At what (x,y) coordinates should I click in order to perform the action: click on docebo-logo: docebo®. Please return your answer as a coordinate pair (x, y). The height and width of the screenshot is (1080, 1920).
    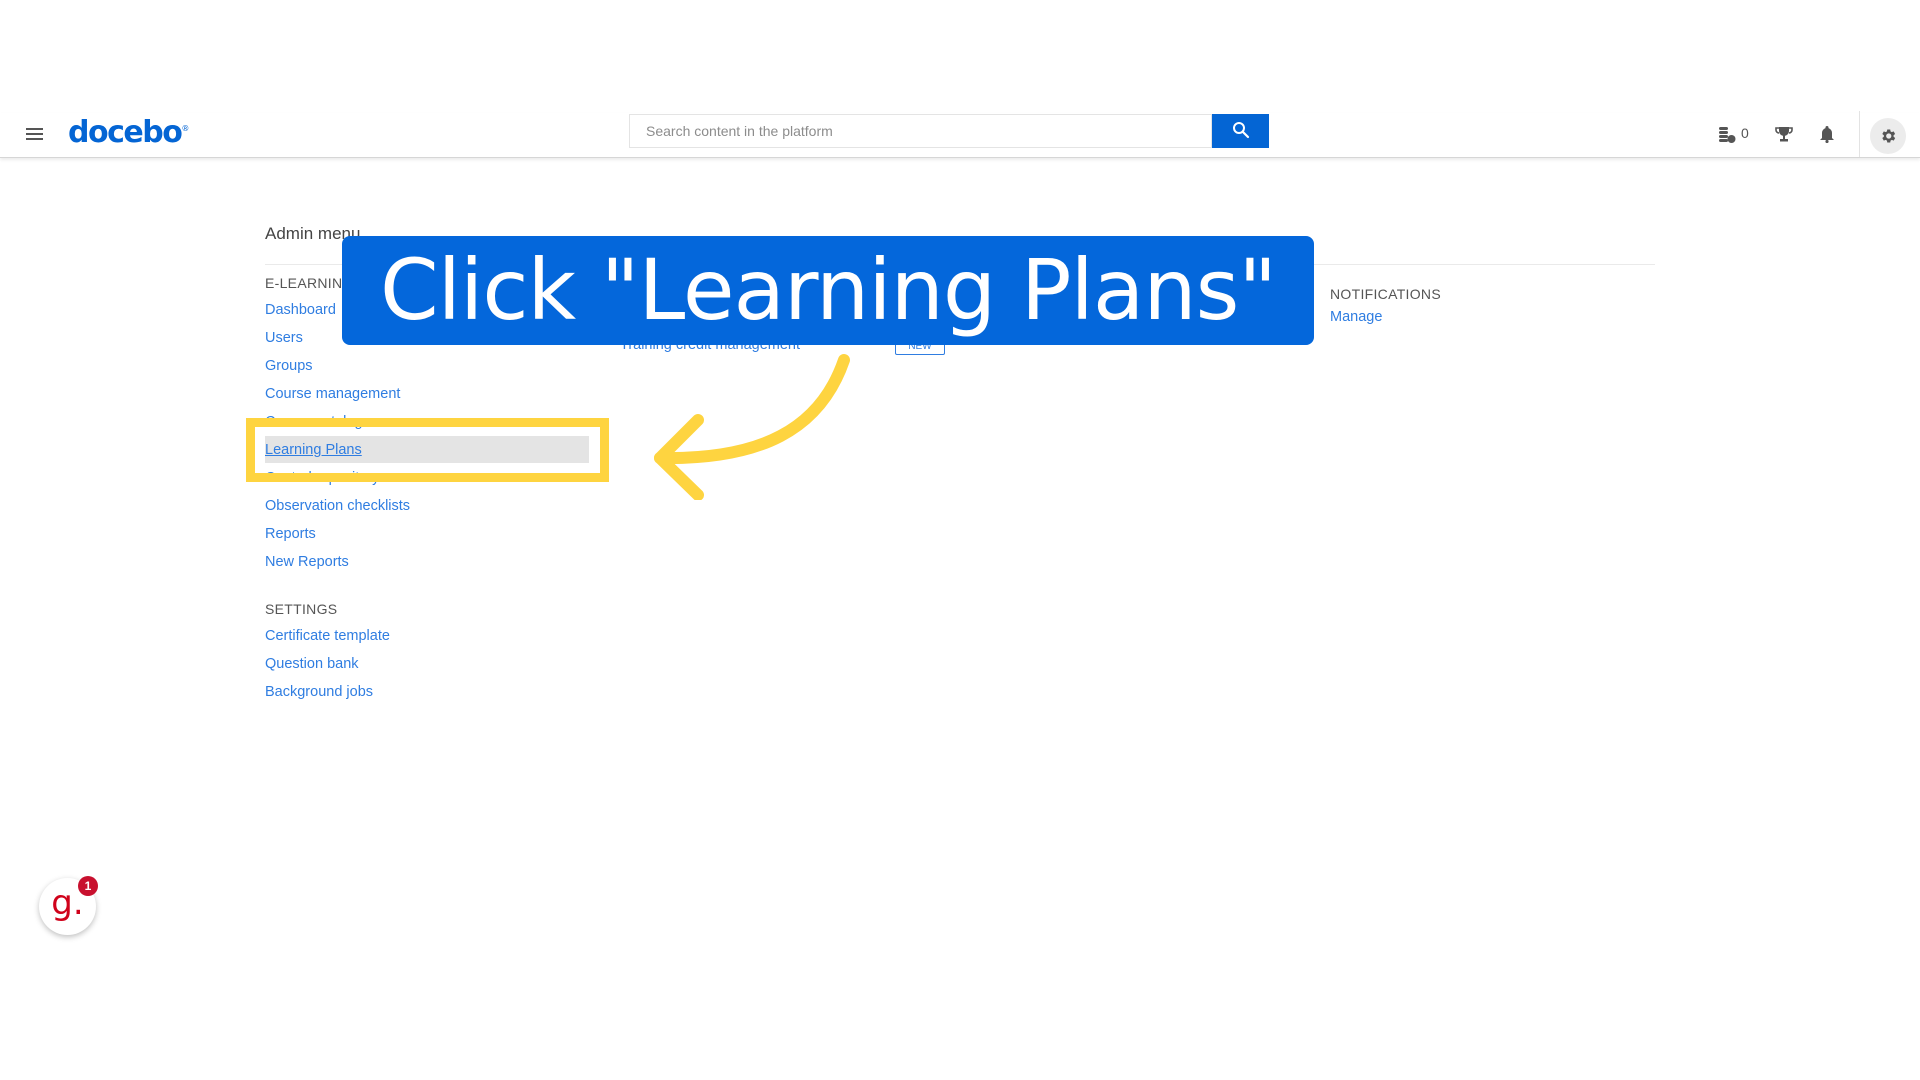
    Looking at the image, I should click on (128, 132).